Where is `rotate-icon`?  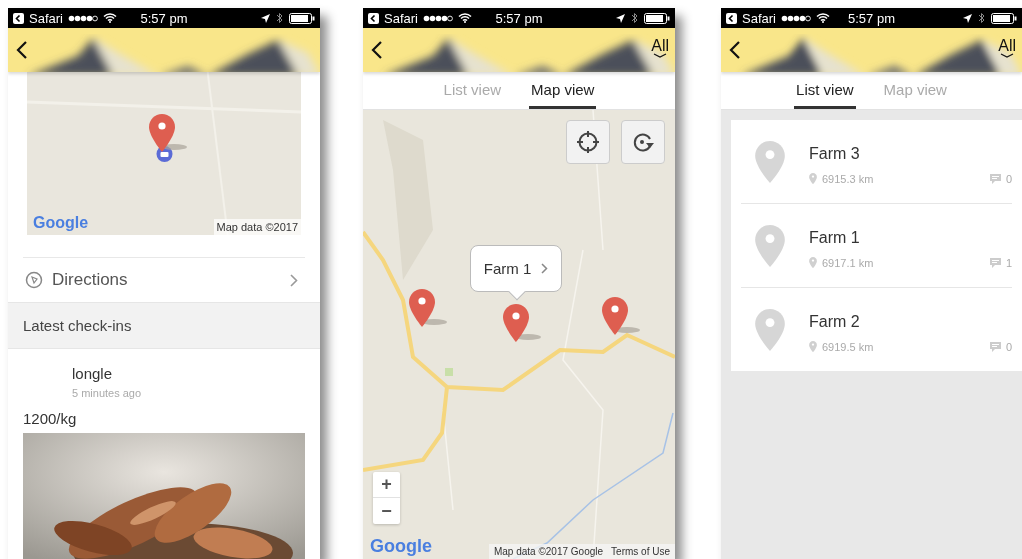 rotate-icon is located at coordinates (643, 142).